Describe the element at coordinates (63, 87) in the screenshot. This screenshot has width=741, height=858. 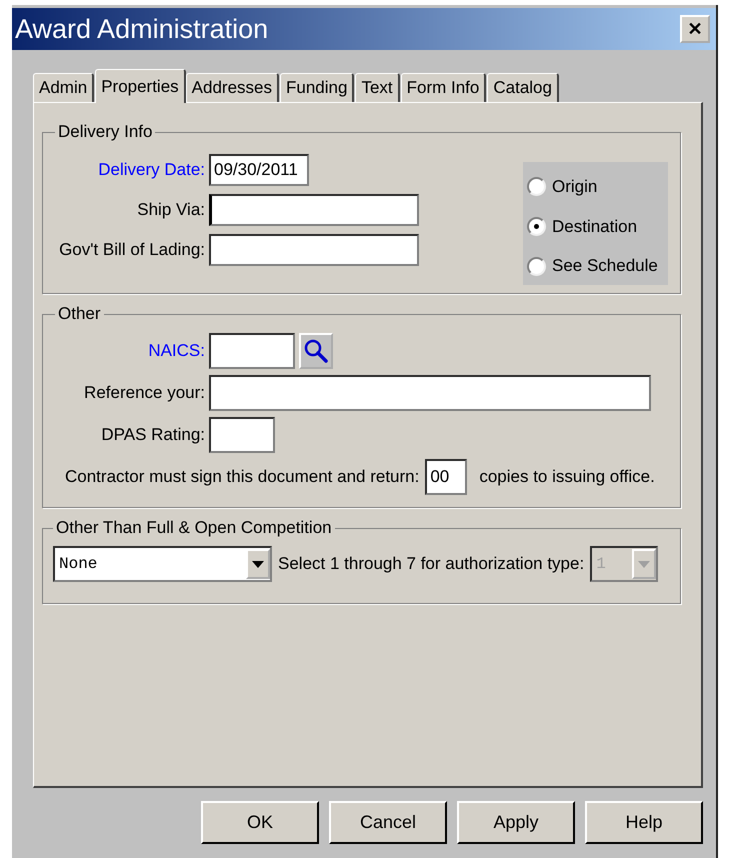
I see `tab: Admin` at that location.